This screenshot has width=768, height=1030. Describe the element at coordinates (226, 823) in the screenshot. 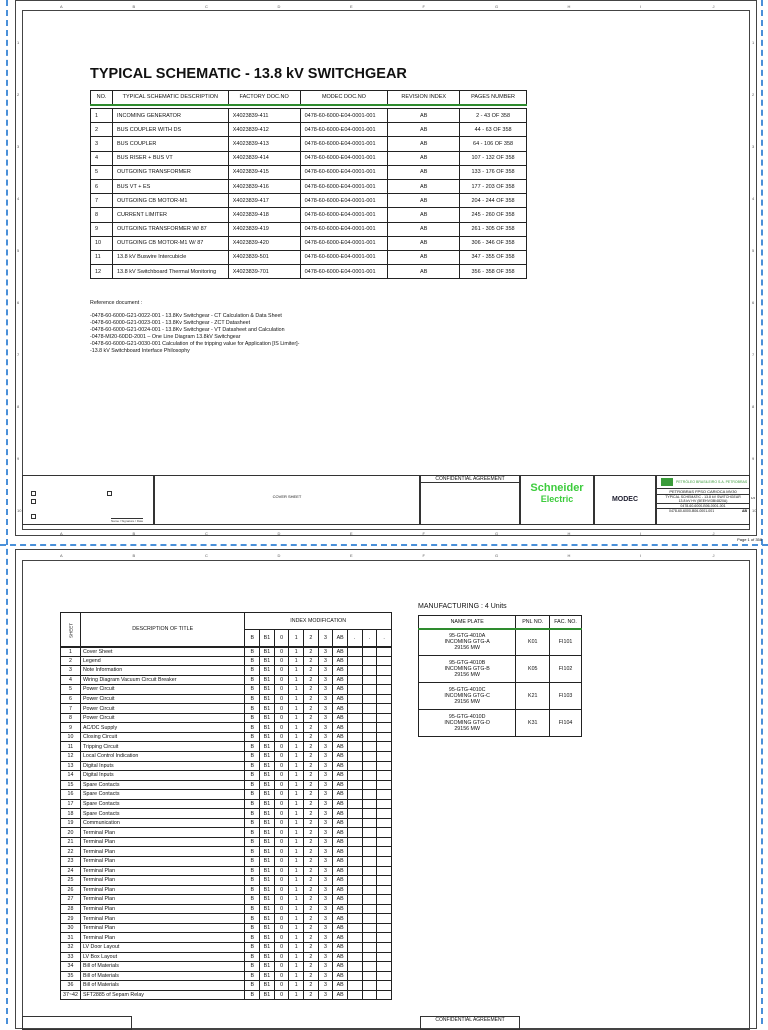

I see `table-row: 19 Communication B B1 0 1 2 3 AB` at that location.